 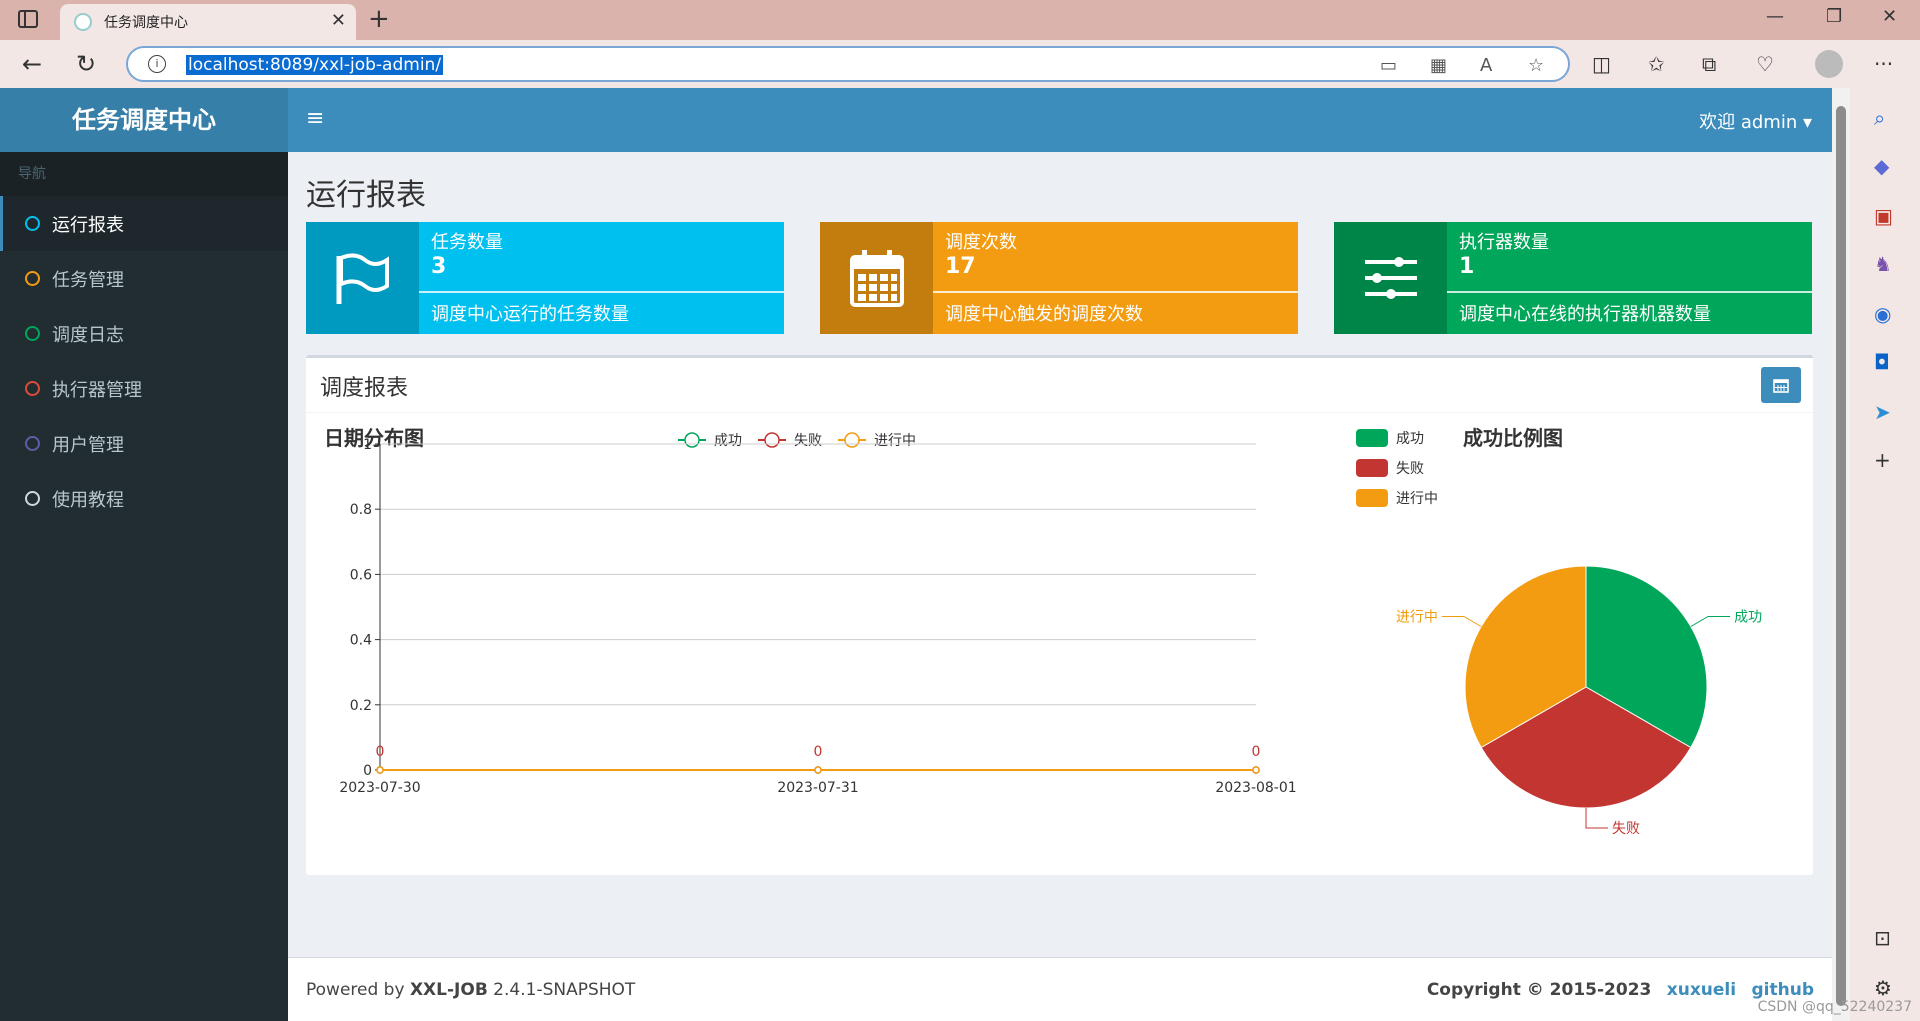 What do you see at coordinates (1410, 469) in the screenshot?
I see `pie-legend-label: 失败` at bounding box center [1410, 469].